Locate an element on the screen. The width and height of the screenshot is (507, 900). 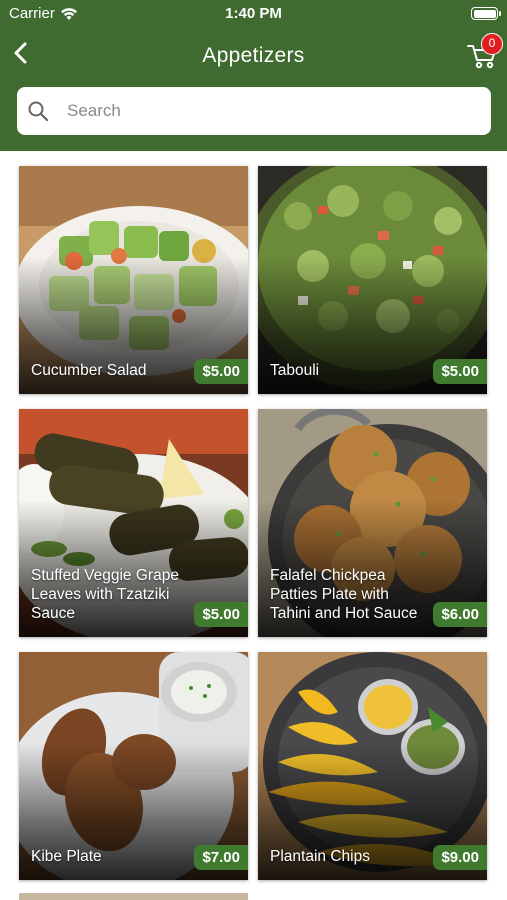
battery-icon is located at coordinates (486, 13).